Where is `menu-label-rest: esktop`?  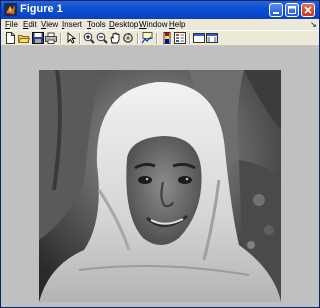 menu-label-rest: esktop is located at coordinates (126, 24).